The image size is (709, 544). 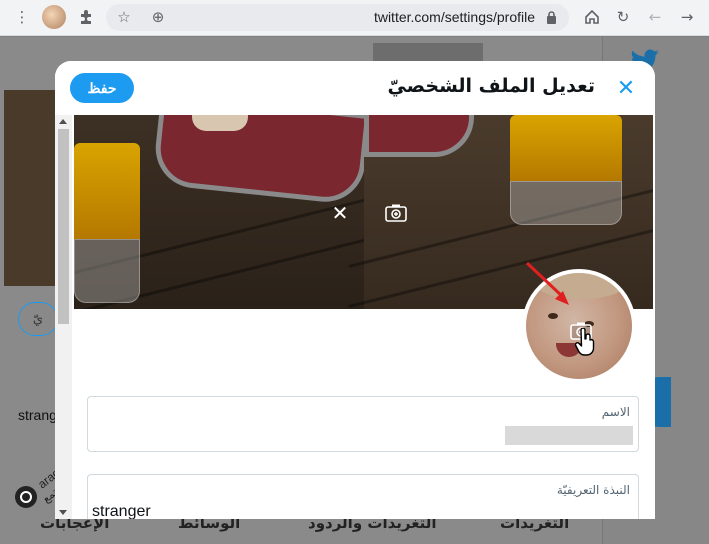 What do you see at coordinates (491, 86) in the screenshot?
I see `dialog-title: تعديل الملف الشخصيّ` at bounding box center [491, 86].